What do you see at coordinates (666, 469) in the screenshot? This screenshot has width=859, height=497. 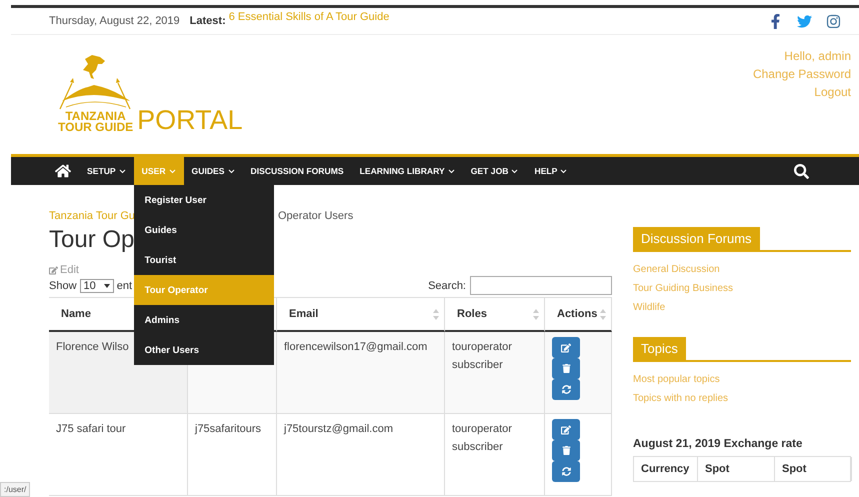 I see `column-header: Currency` at bounding box center [666, 469].